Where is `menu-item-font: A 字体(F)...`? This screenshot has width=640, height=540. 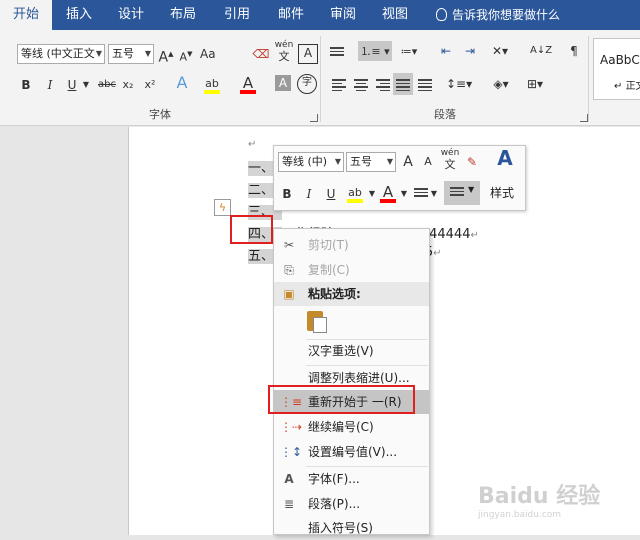
menu-item-font: A 字体(F)... is located at coordinates (351, 479).